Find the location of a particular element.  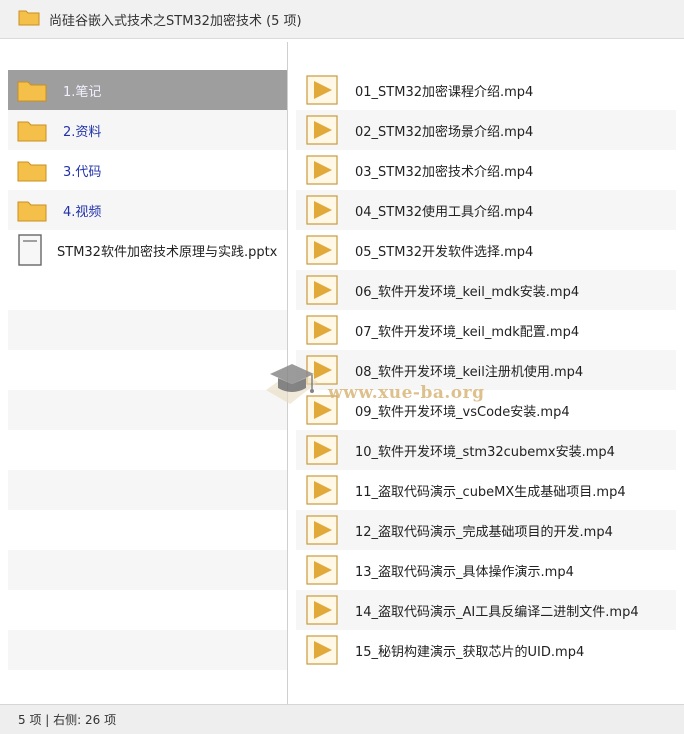

status-text: 5 项 | 右侧: 26 项 is located at coordinates (67, 720).